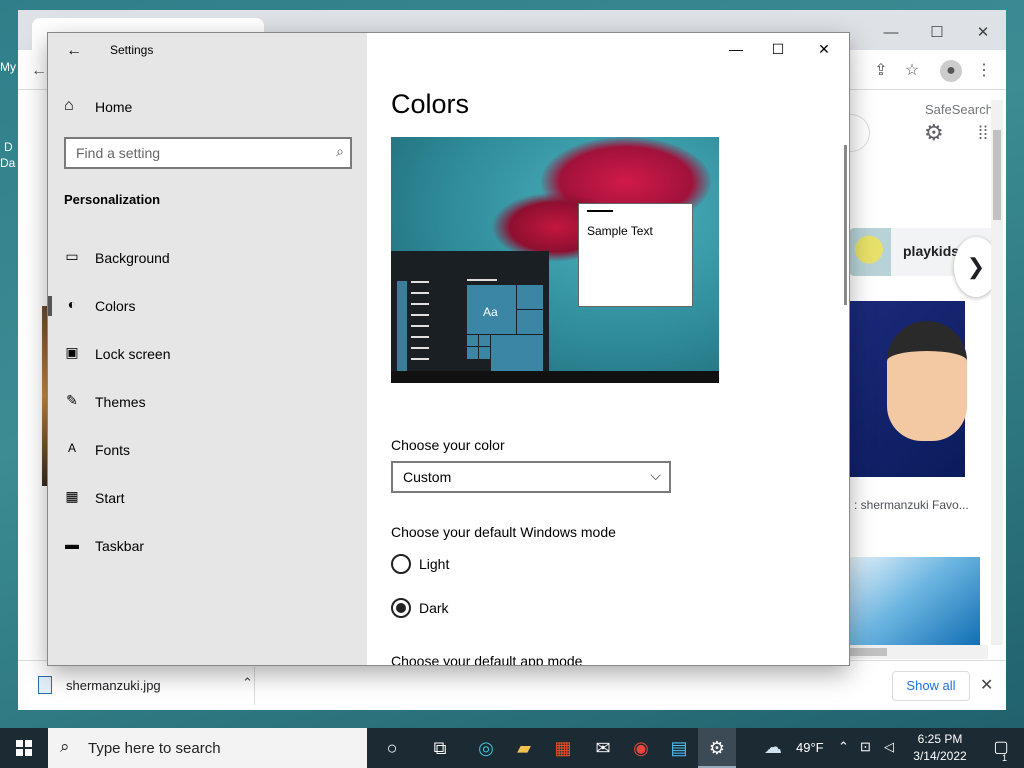 The width and height of the screenshot is (1024, 768). I want to click on sidebar-item-background: ▭ Background, so click(207, 258).